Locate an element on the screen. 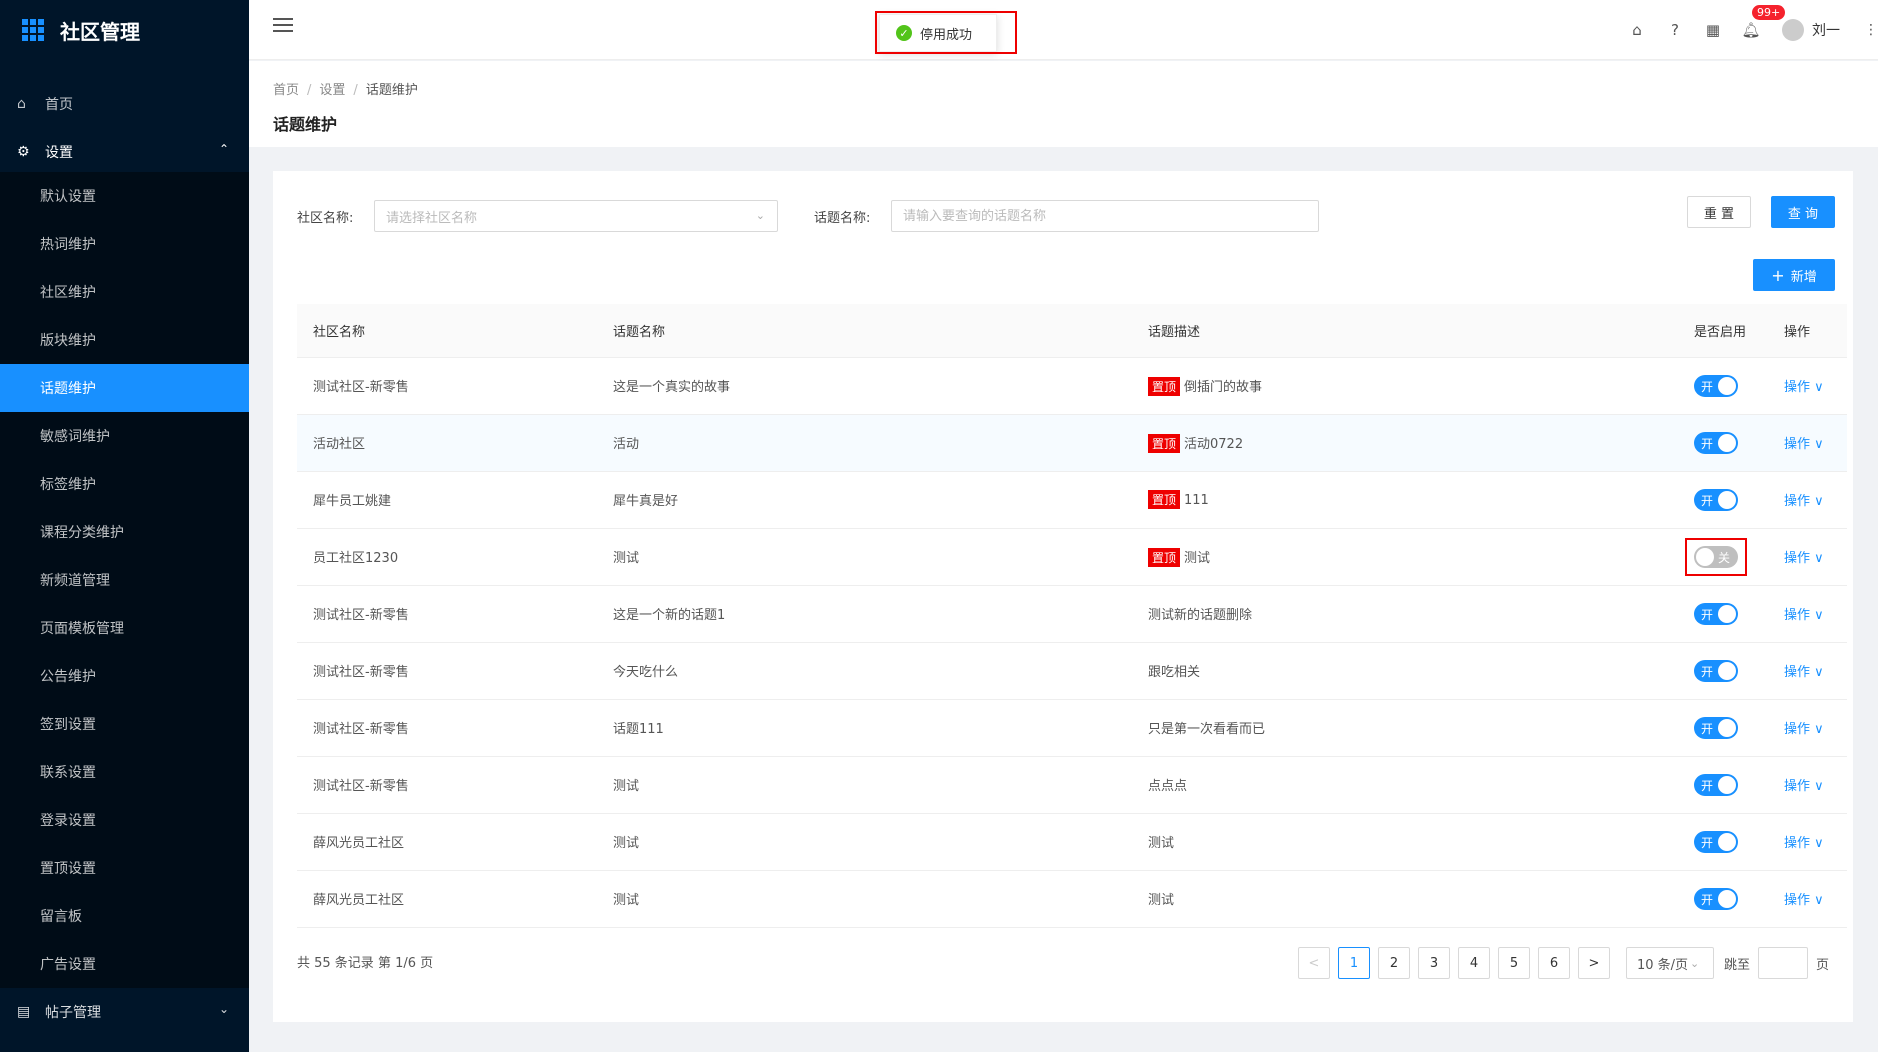 The height and width of the screenshot is (1052, 1878). sidebar-item-7: 课程分类维护 is located at coordinates (124, 532).